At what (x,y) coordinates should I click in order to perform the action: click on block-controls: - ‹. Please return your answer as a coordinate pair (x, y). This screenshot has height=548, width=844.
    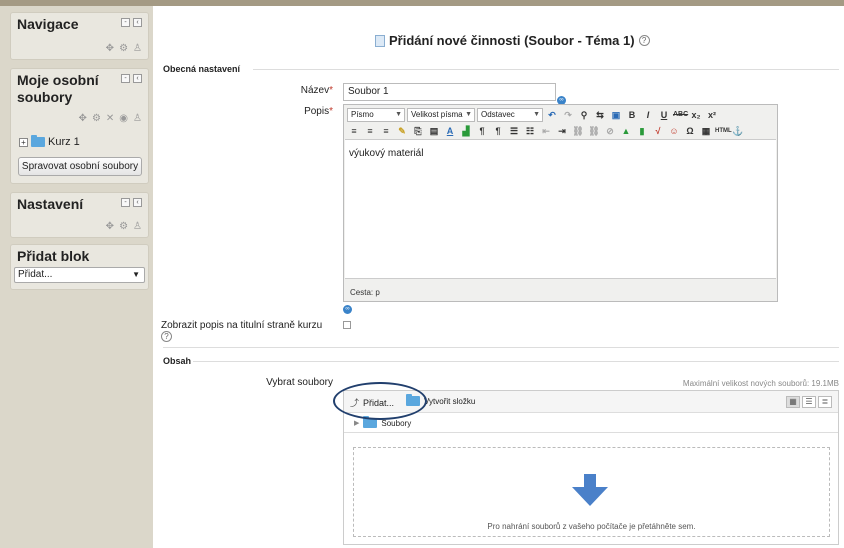
    Looking at the image, I should click on (131, 202).